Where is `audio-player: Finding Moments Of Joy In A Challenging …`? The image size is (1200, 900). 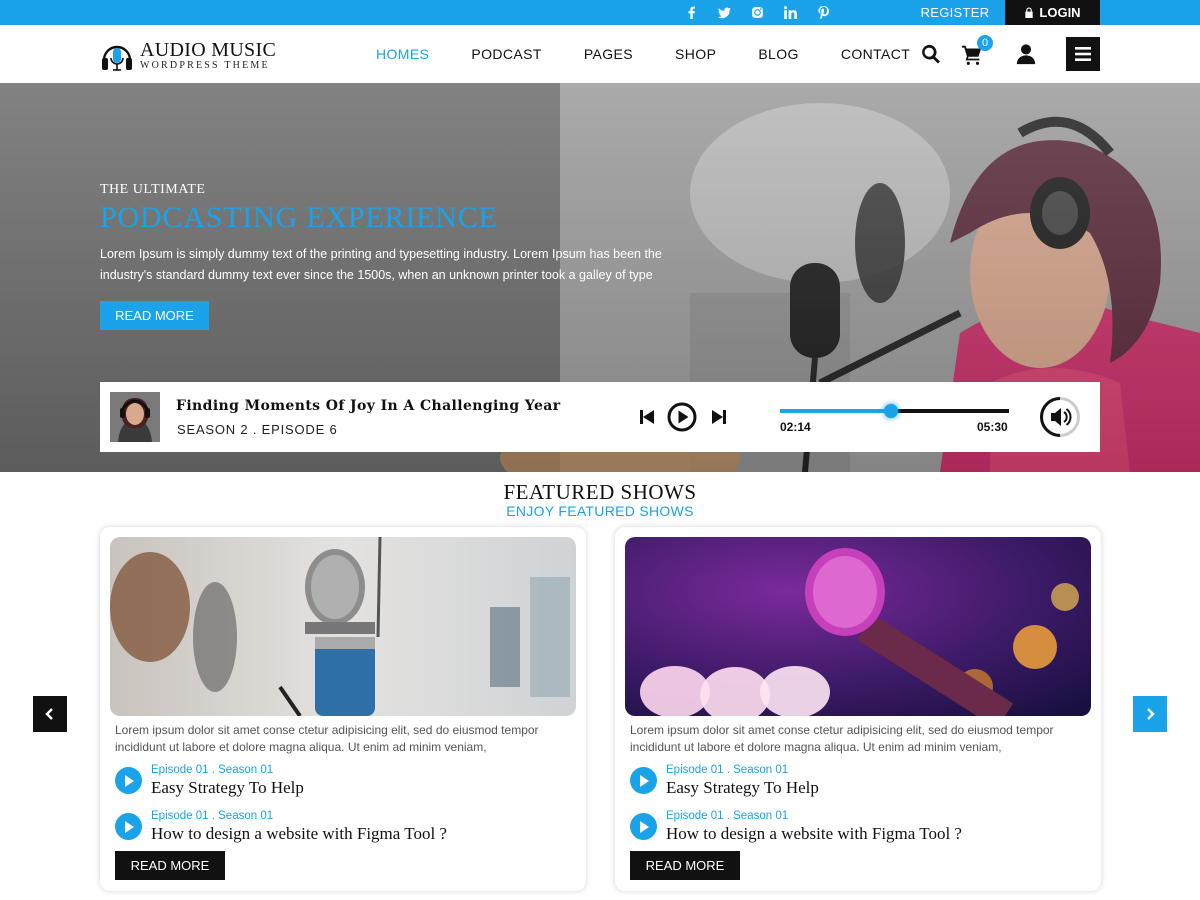 audio-player: Finding Moments Of Joy In A Challenging … is located at coordinates (600, 417).